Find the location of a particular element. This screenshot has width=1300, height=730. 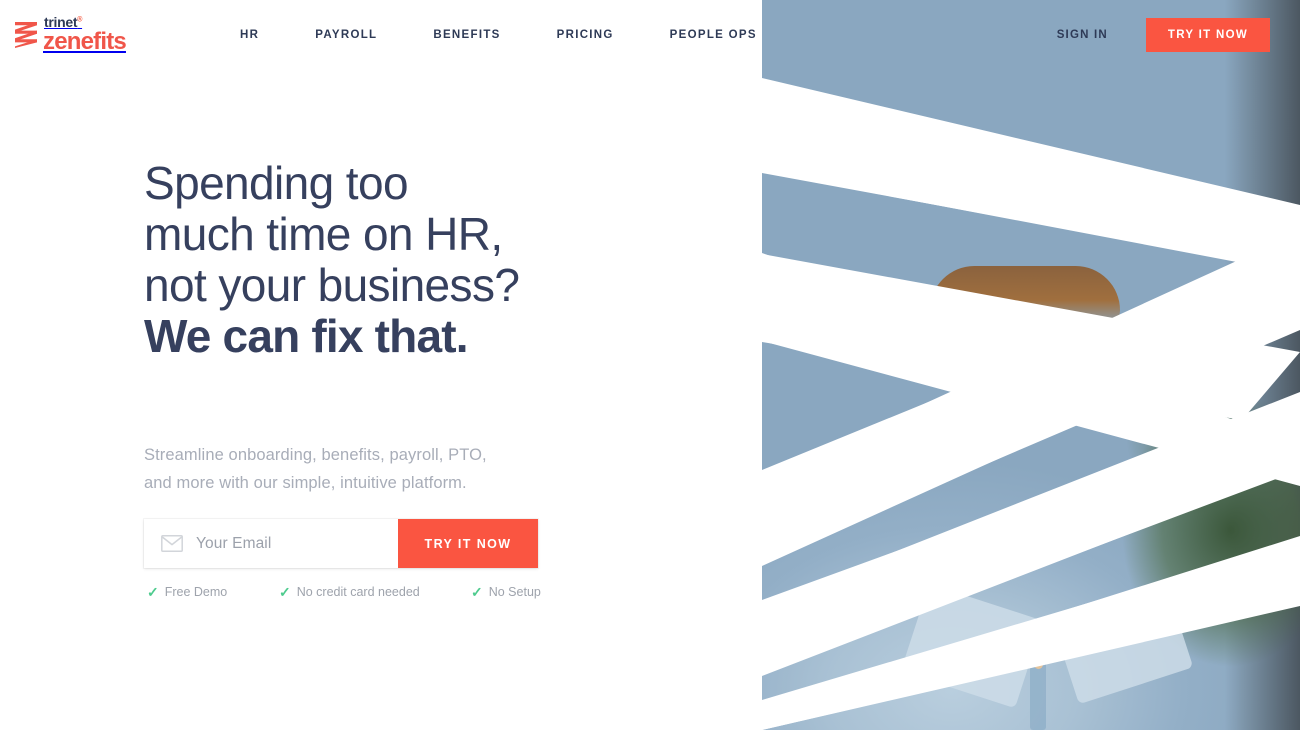

envelope-icon is located at coordinates (172, 543).